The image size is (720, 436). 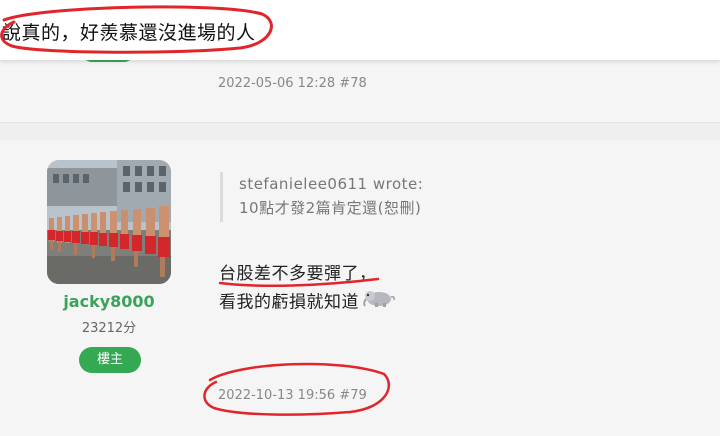 What do you see at coordinates (129, 33) in the screenshot?
I see `topic-title: 說真的，好羨慕還沒進場的人` at bounding box center [129, 33].